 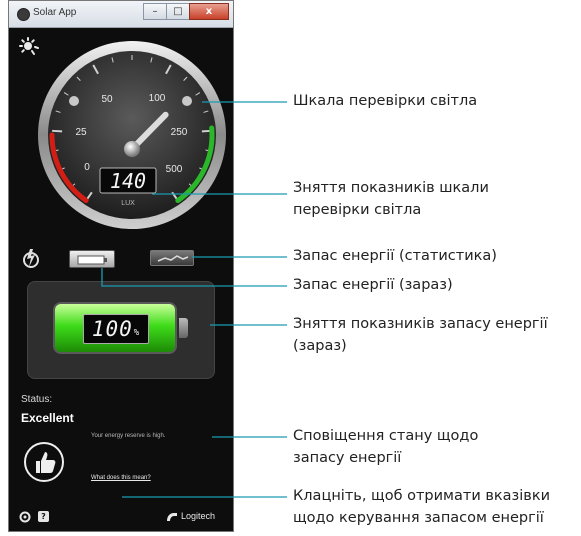 What do you see at coordinates (25, 517) in the screenshot?
I see `settings-icon` at bounding box center [25, 517].